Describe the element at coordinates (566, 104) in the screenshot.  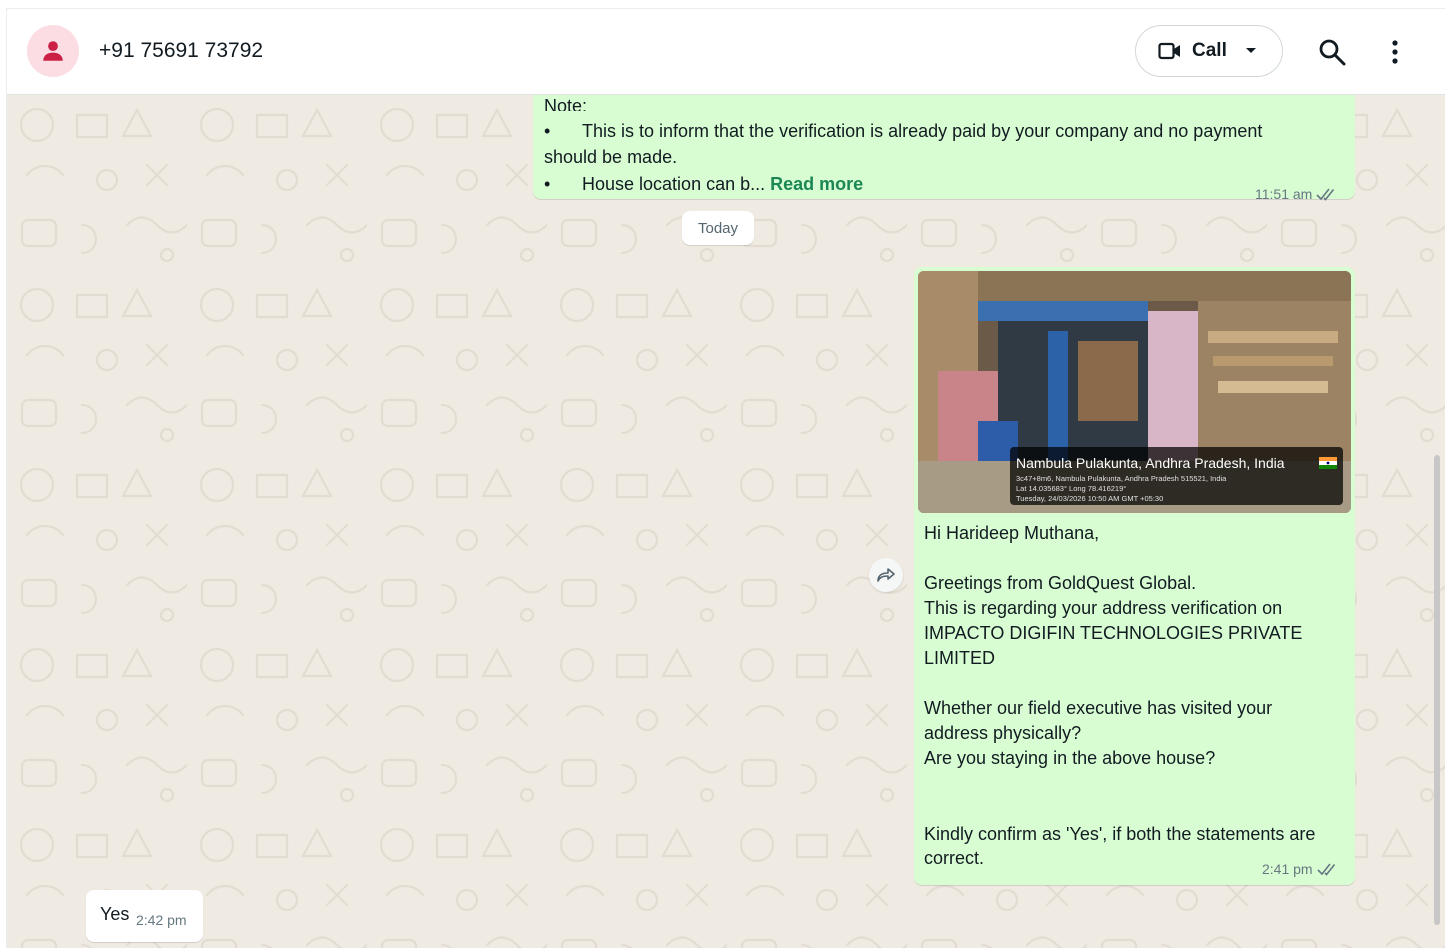
I see `message-partial-label: Note:` at that location.